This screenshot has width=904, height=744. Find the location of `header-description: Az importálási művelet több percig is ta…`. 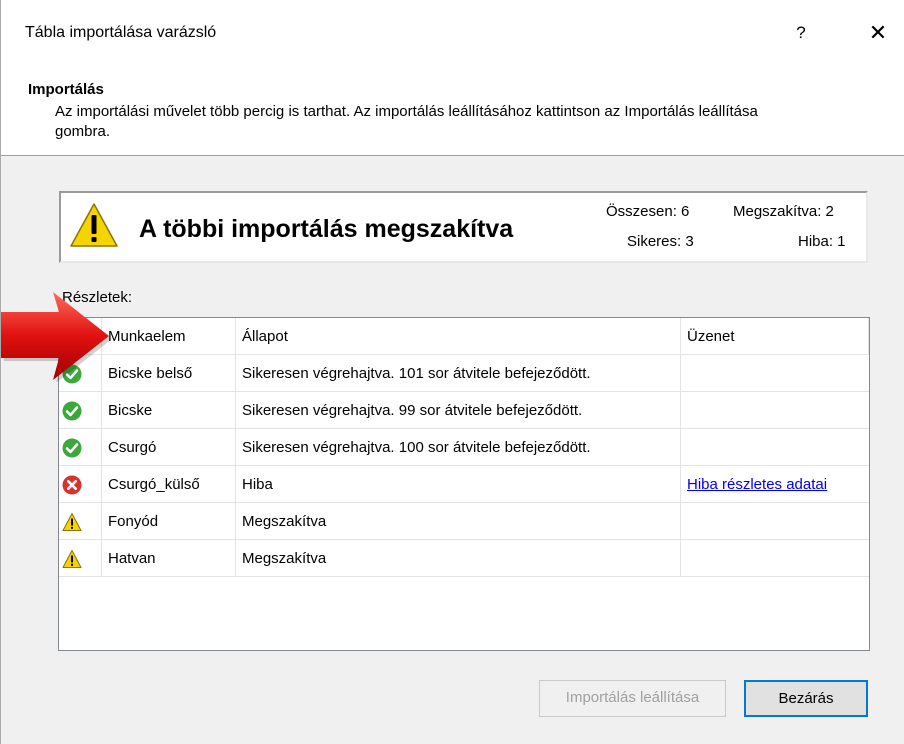

header-description: Az importálási művelet több percig is ta… is located at coordinates (406, 121).